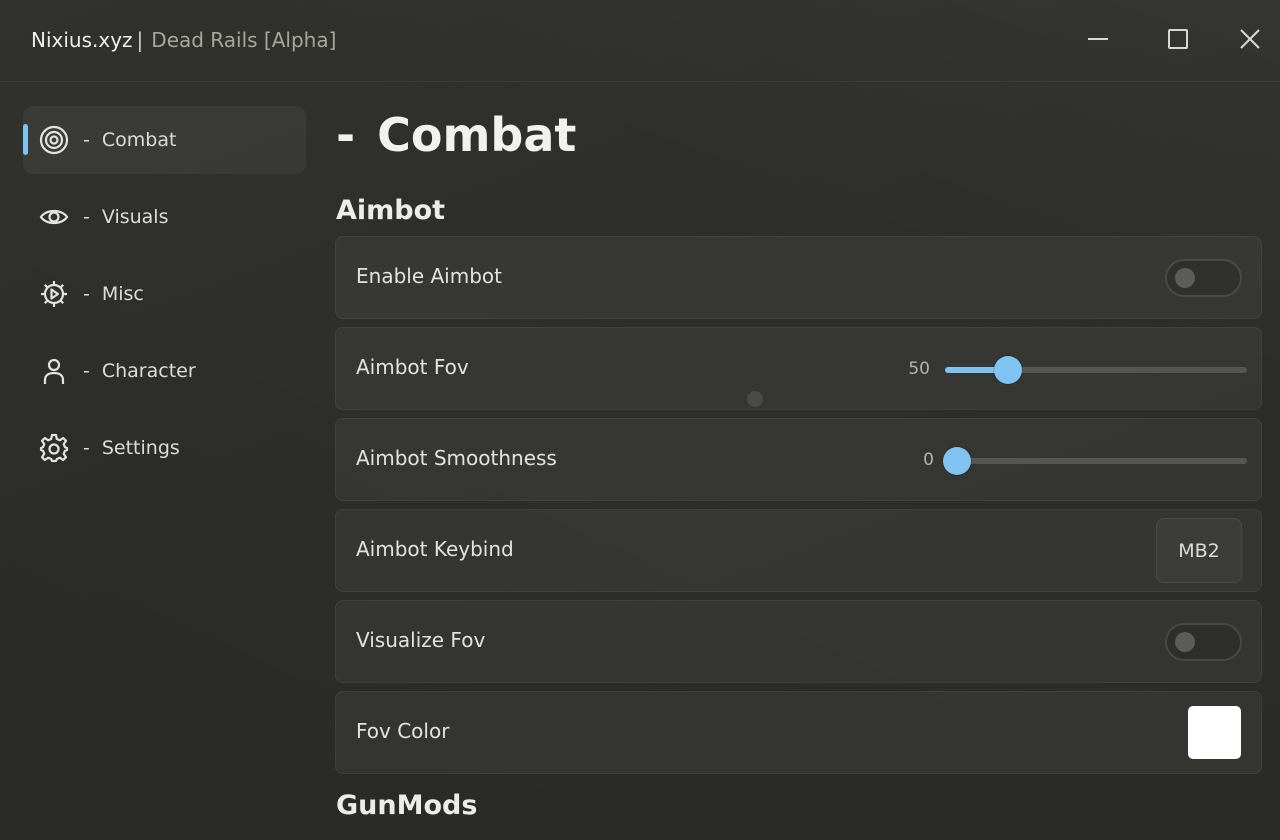  Describe the element at coordinates (130, 140) in the screenshot. I see `sidebar-item-label: - Combat` at that location.